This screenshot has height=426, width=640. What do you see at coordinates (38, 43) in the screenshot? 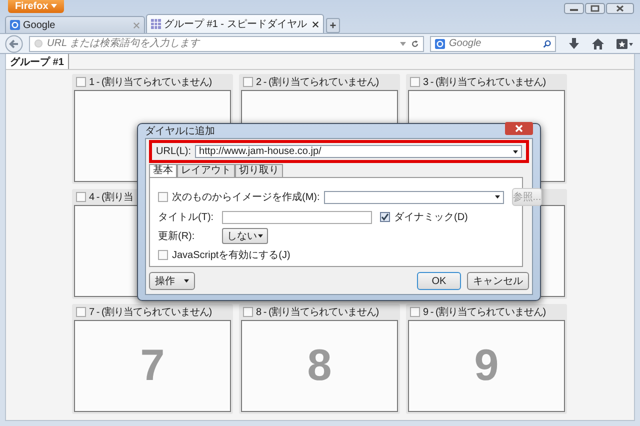
I see `globe-icon` at bounding box center [38, 43].